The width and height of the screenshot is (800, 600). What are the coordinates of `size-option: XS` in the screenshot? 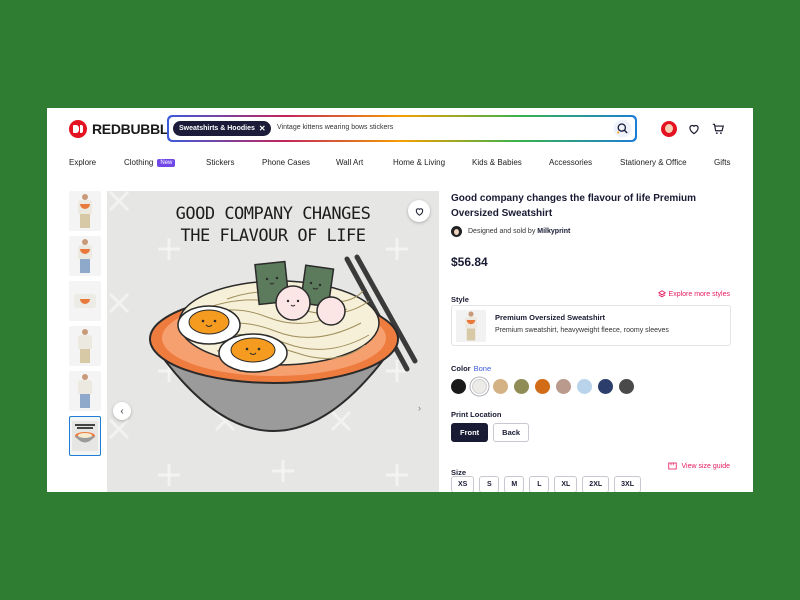 It's located at (463, 484).